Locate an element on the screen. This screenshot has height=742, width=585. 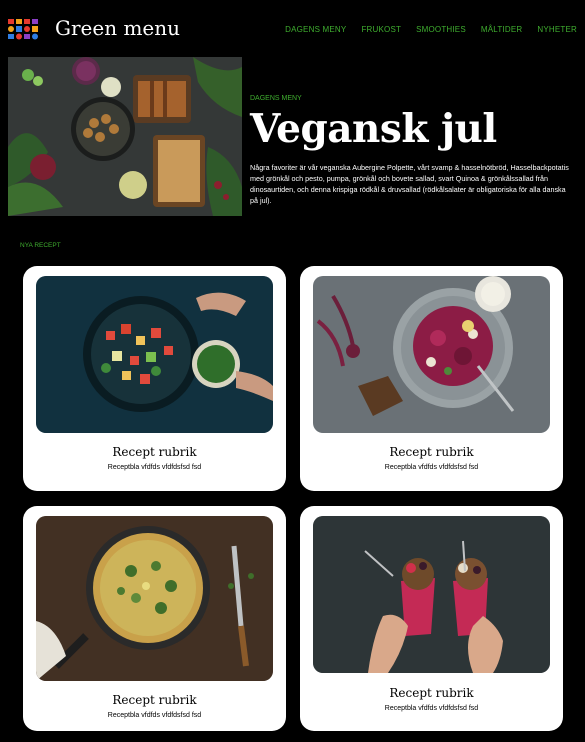
nav-dagens-meny: DAGENS MENY is located at coordinates (315, 29).